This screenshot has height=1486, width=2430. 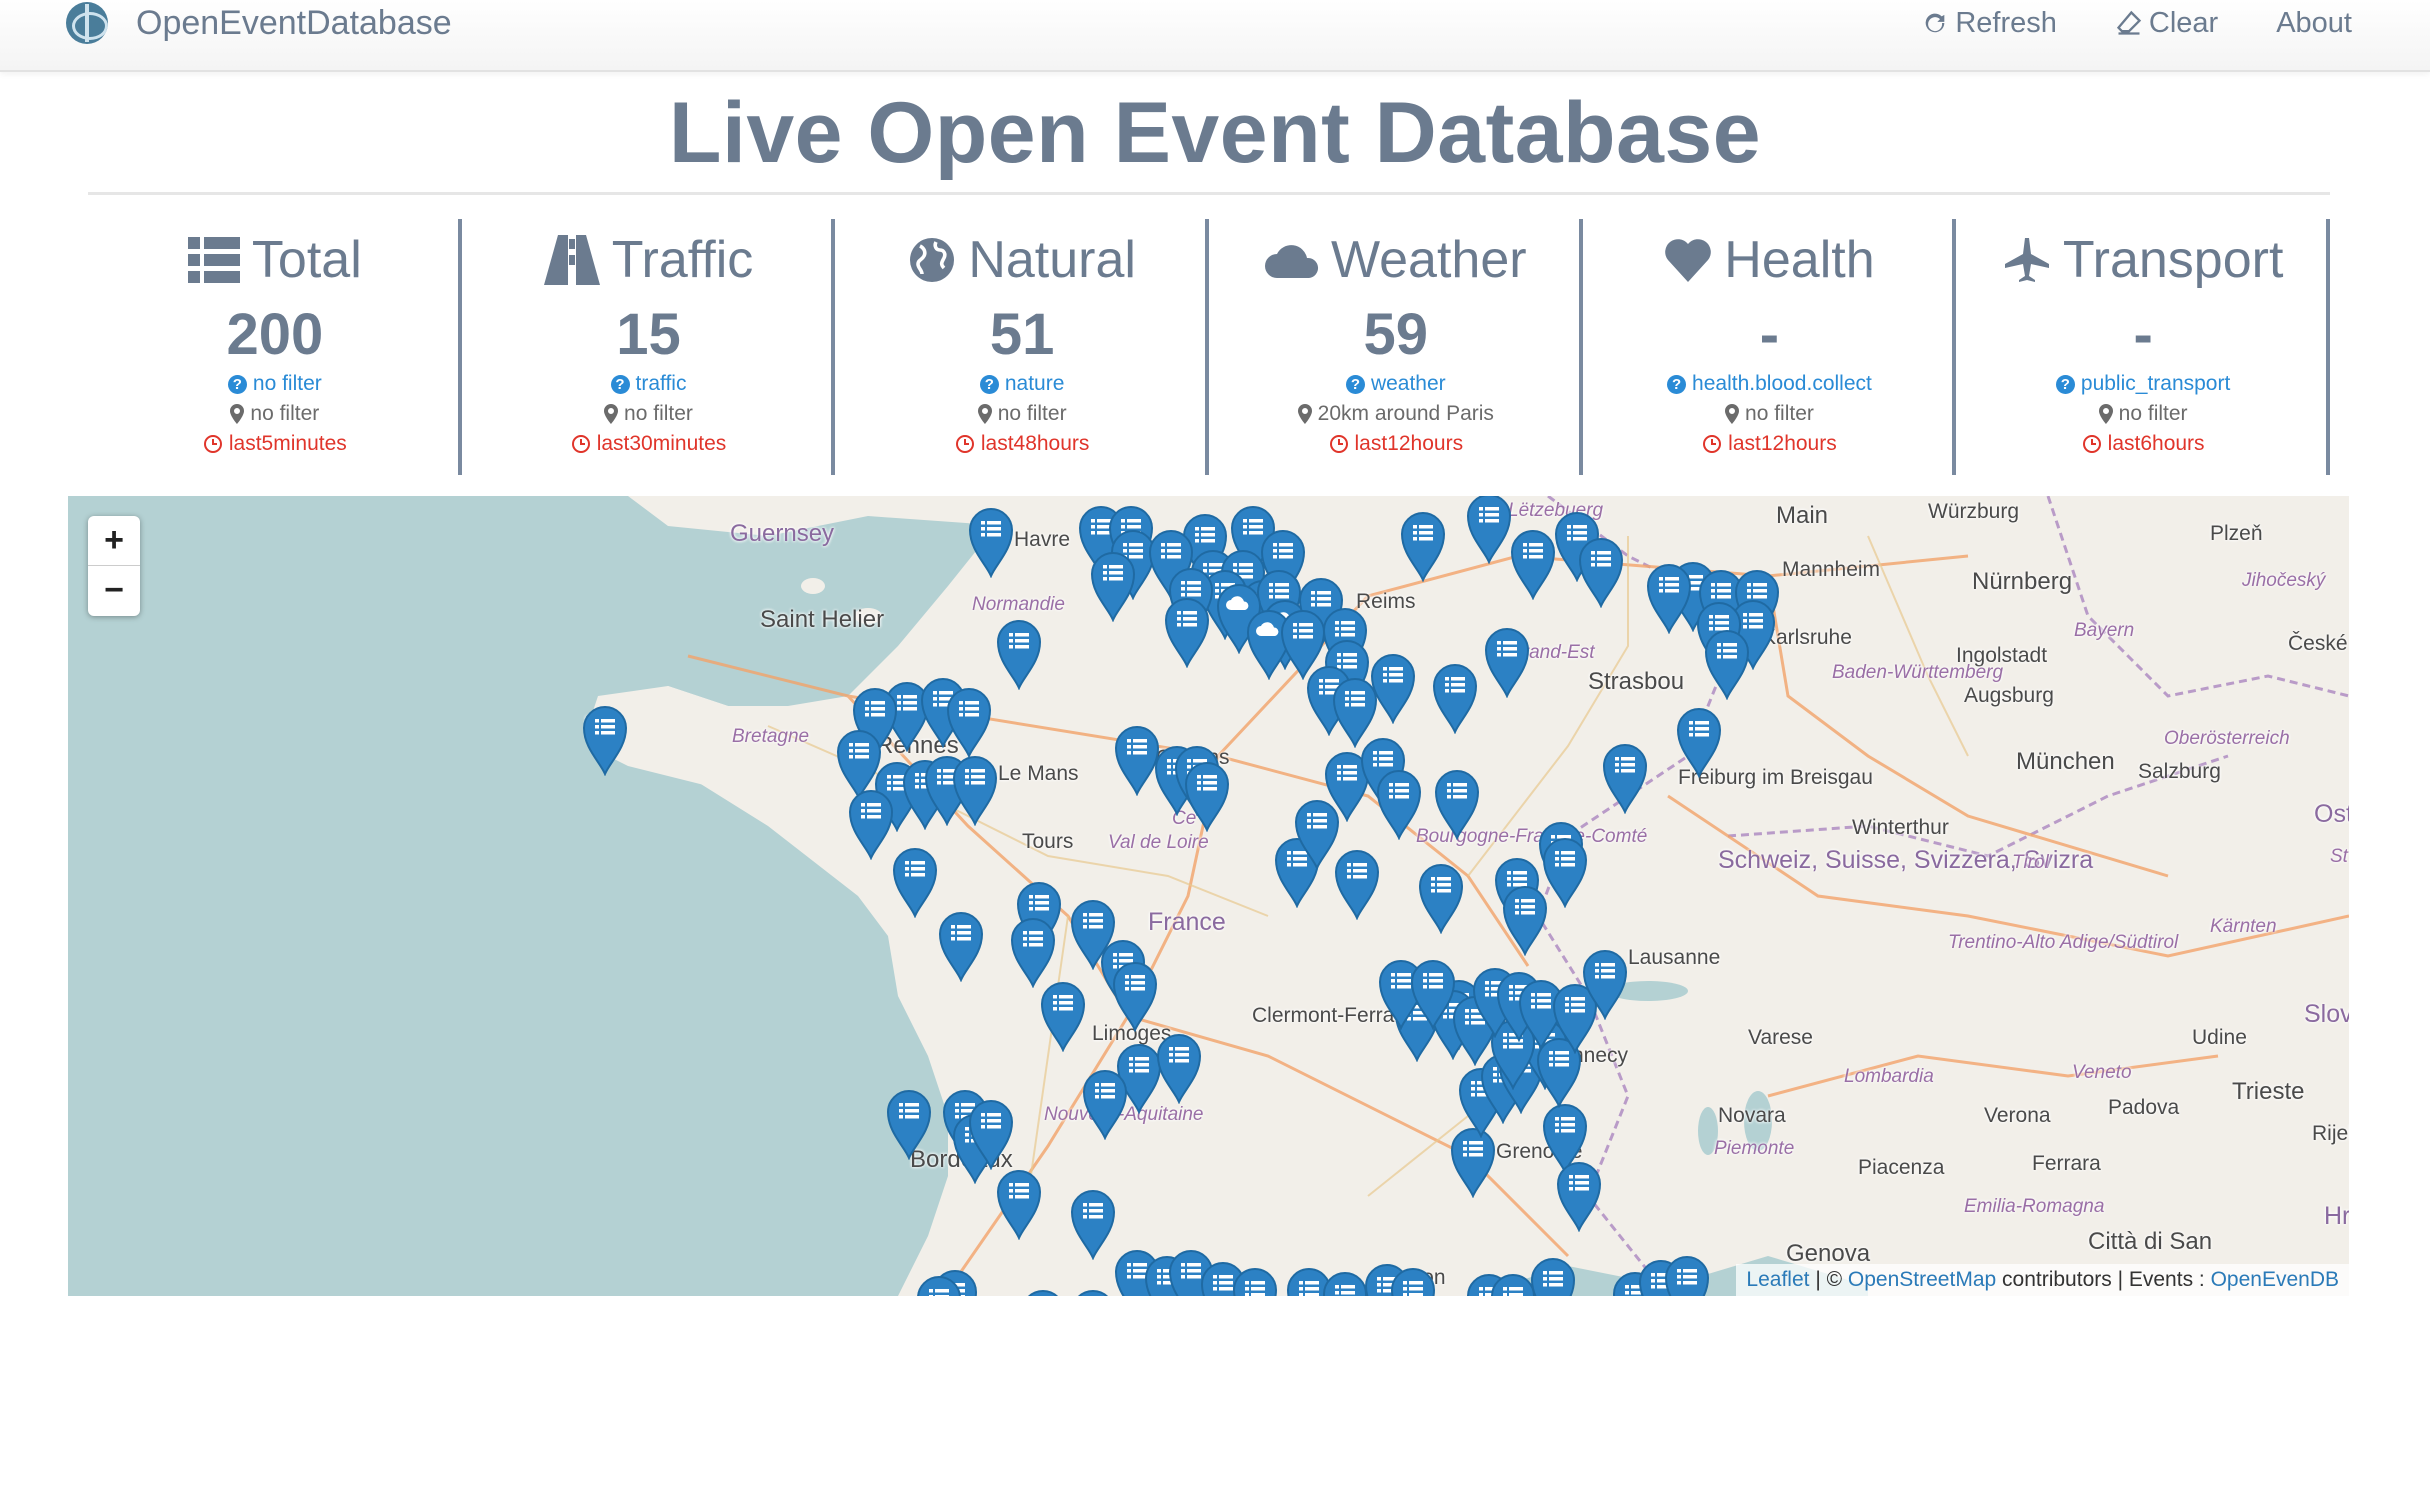 I want to click on map-label: Lausanne, so click(x=1674, y=957).